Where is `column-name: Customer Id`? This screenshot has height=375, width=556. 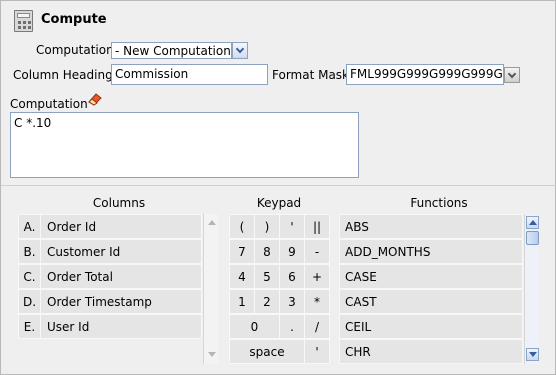 column-name: Customer Id is located at coordinates (84, 251).